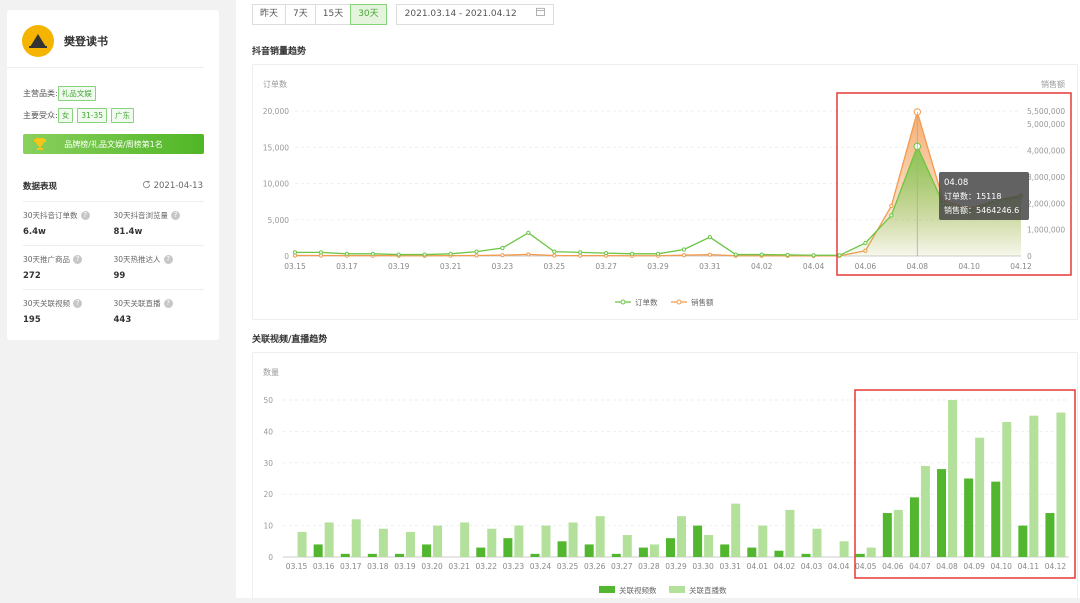 This screenshot has height=603, width=1080. Describe the element at coordinates (300, 14) in the screenshot. I see `range-7d: 7天` at that location.